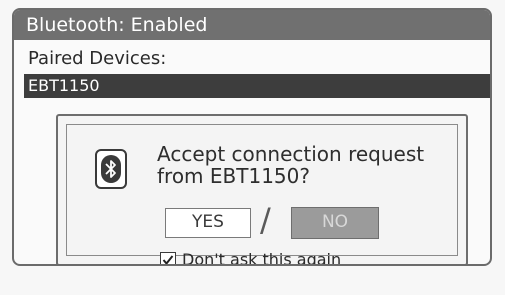  I want to click on yes-button: YES, so click(208, 223).